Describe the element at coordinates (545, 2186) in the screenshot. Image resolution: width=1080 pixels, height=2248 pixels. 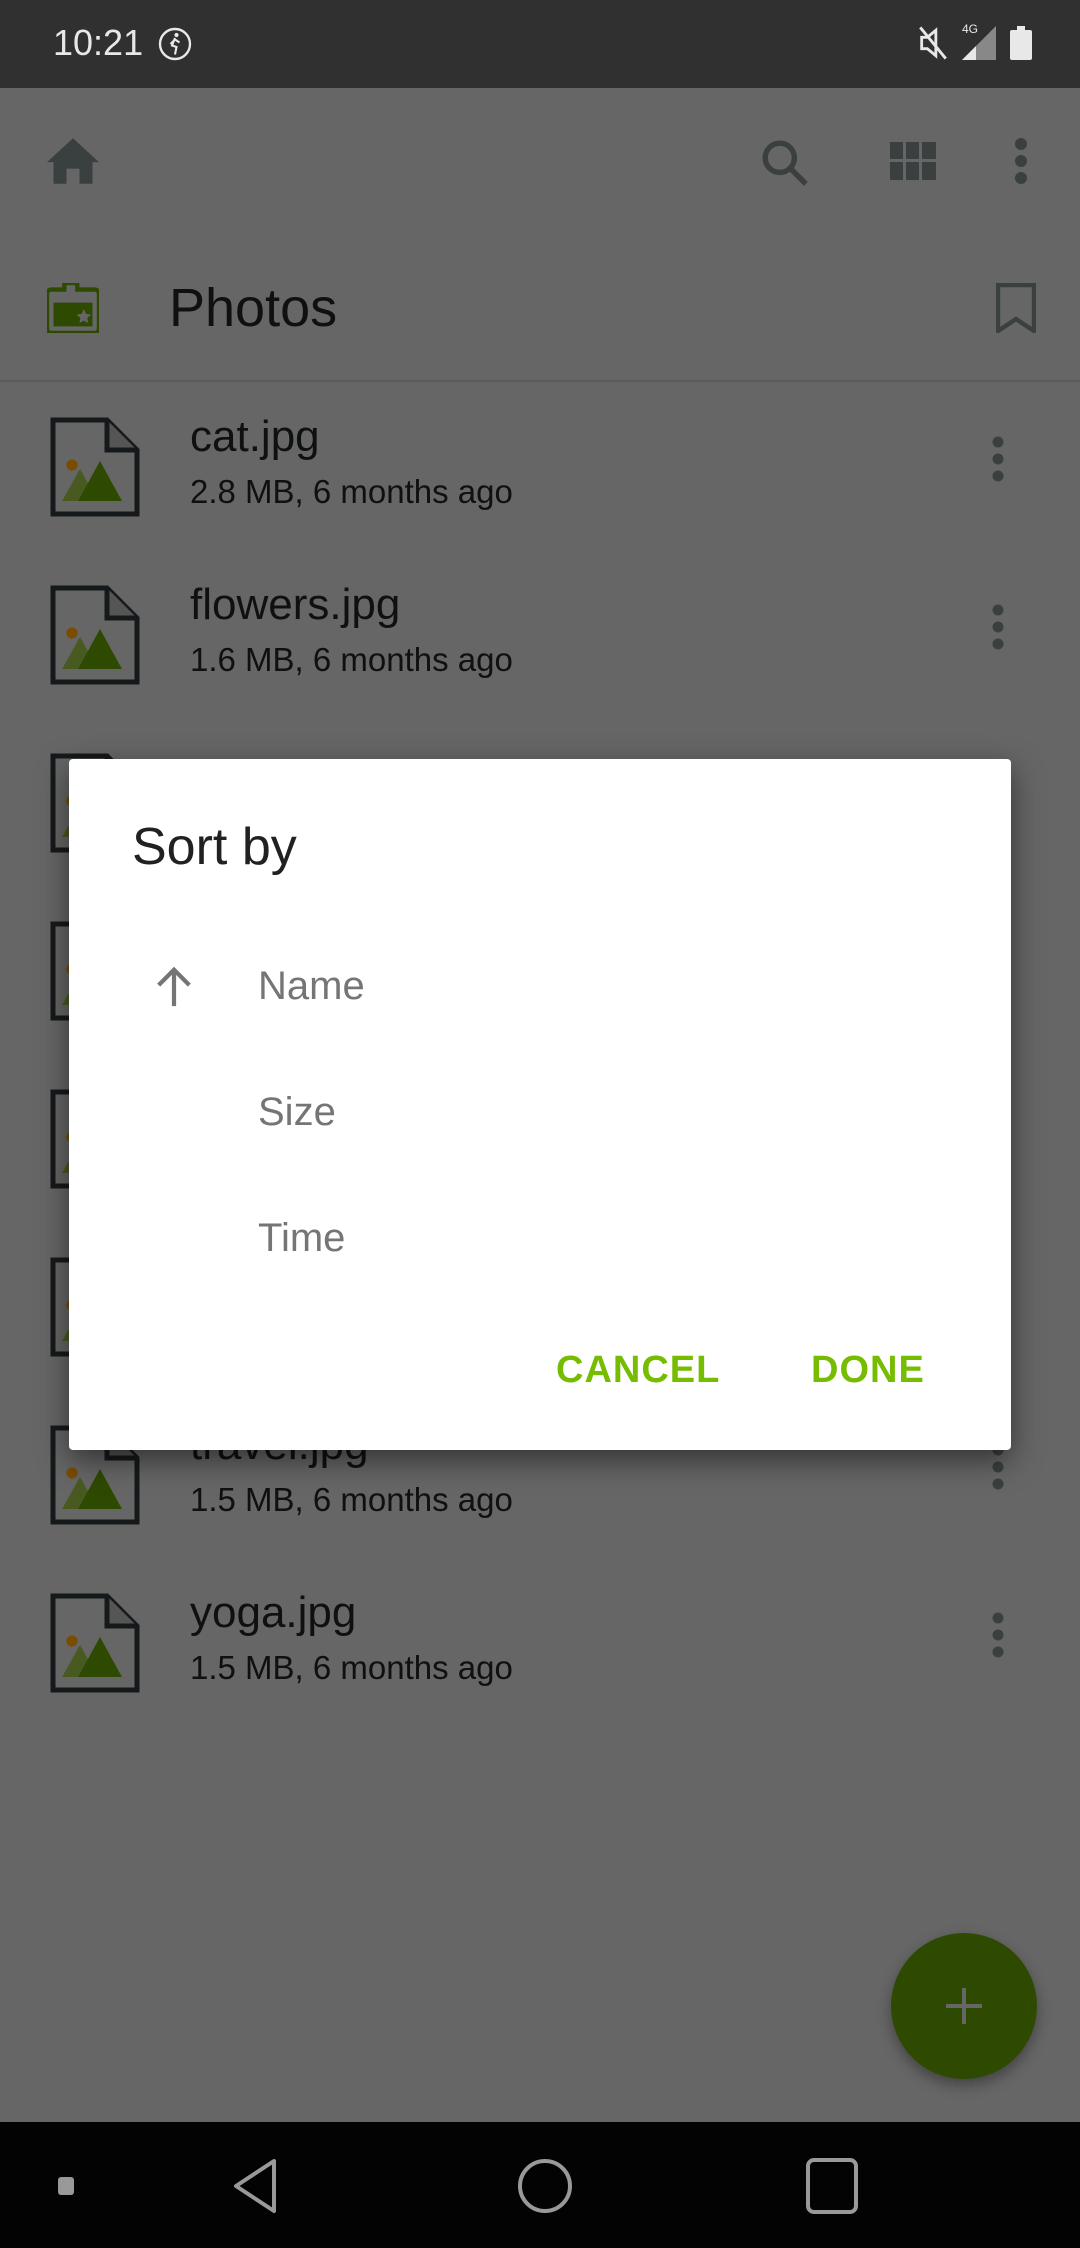
I see `home-nav-icon` at that location.